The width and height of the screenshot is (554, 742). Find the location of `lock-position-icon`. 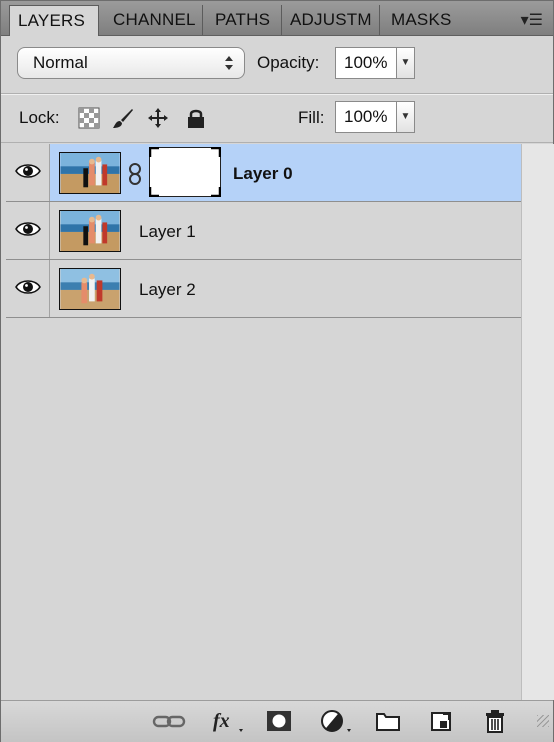

lock-position-icon is located at coordinates (158, 118).